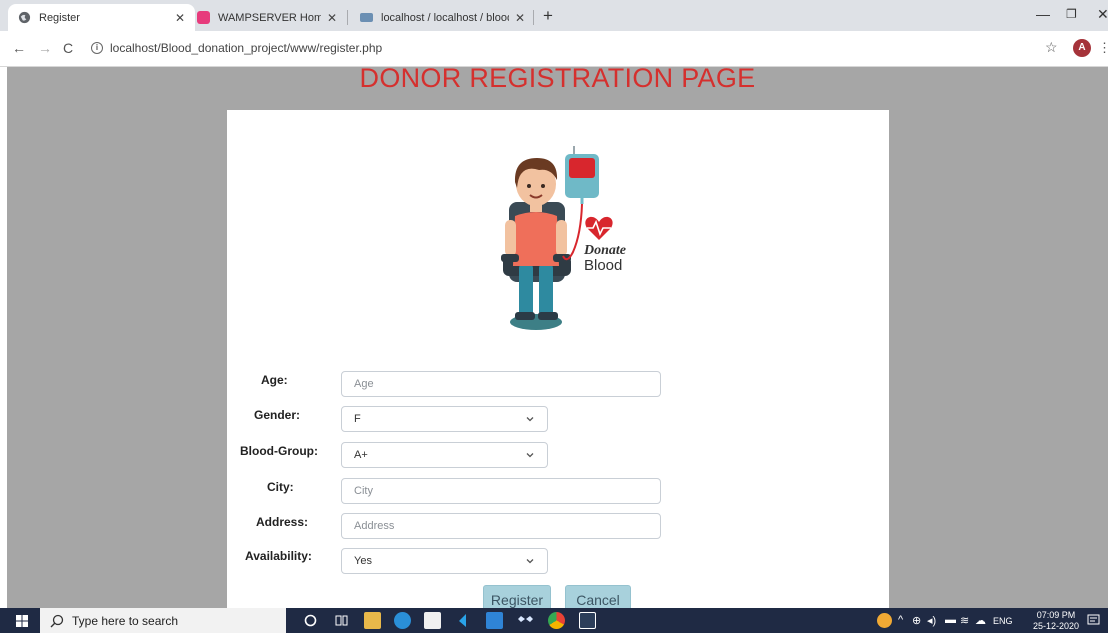  Describe the element at coordinates (361, 455) in the screenshot. I see `blood-group-selected-value: A+` at that location.